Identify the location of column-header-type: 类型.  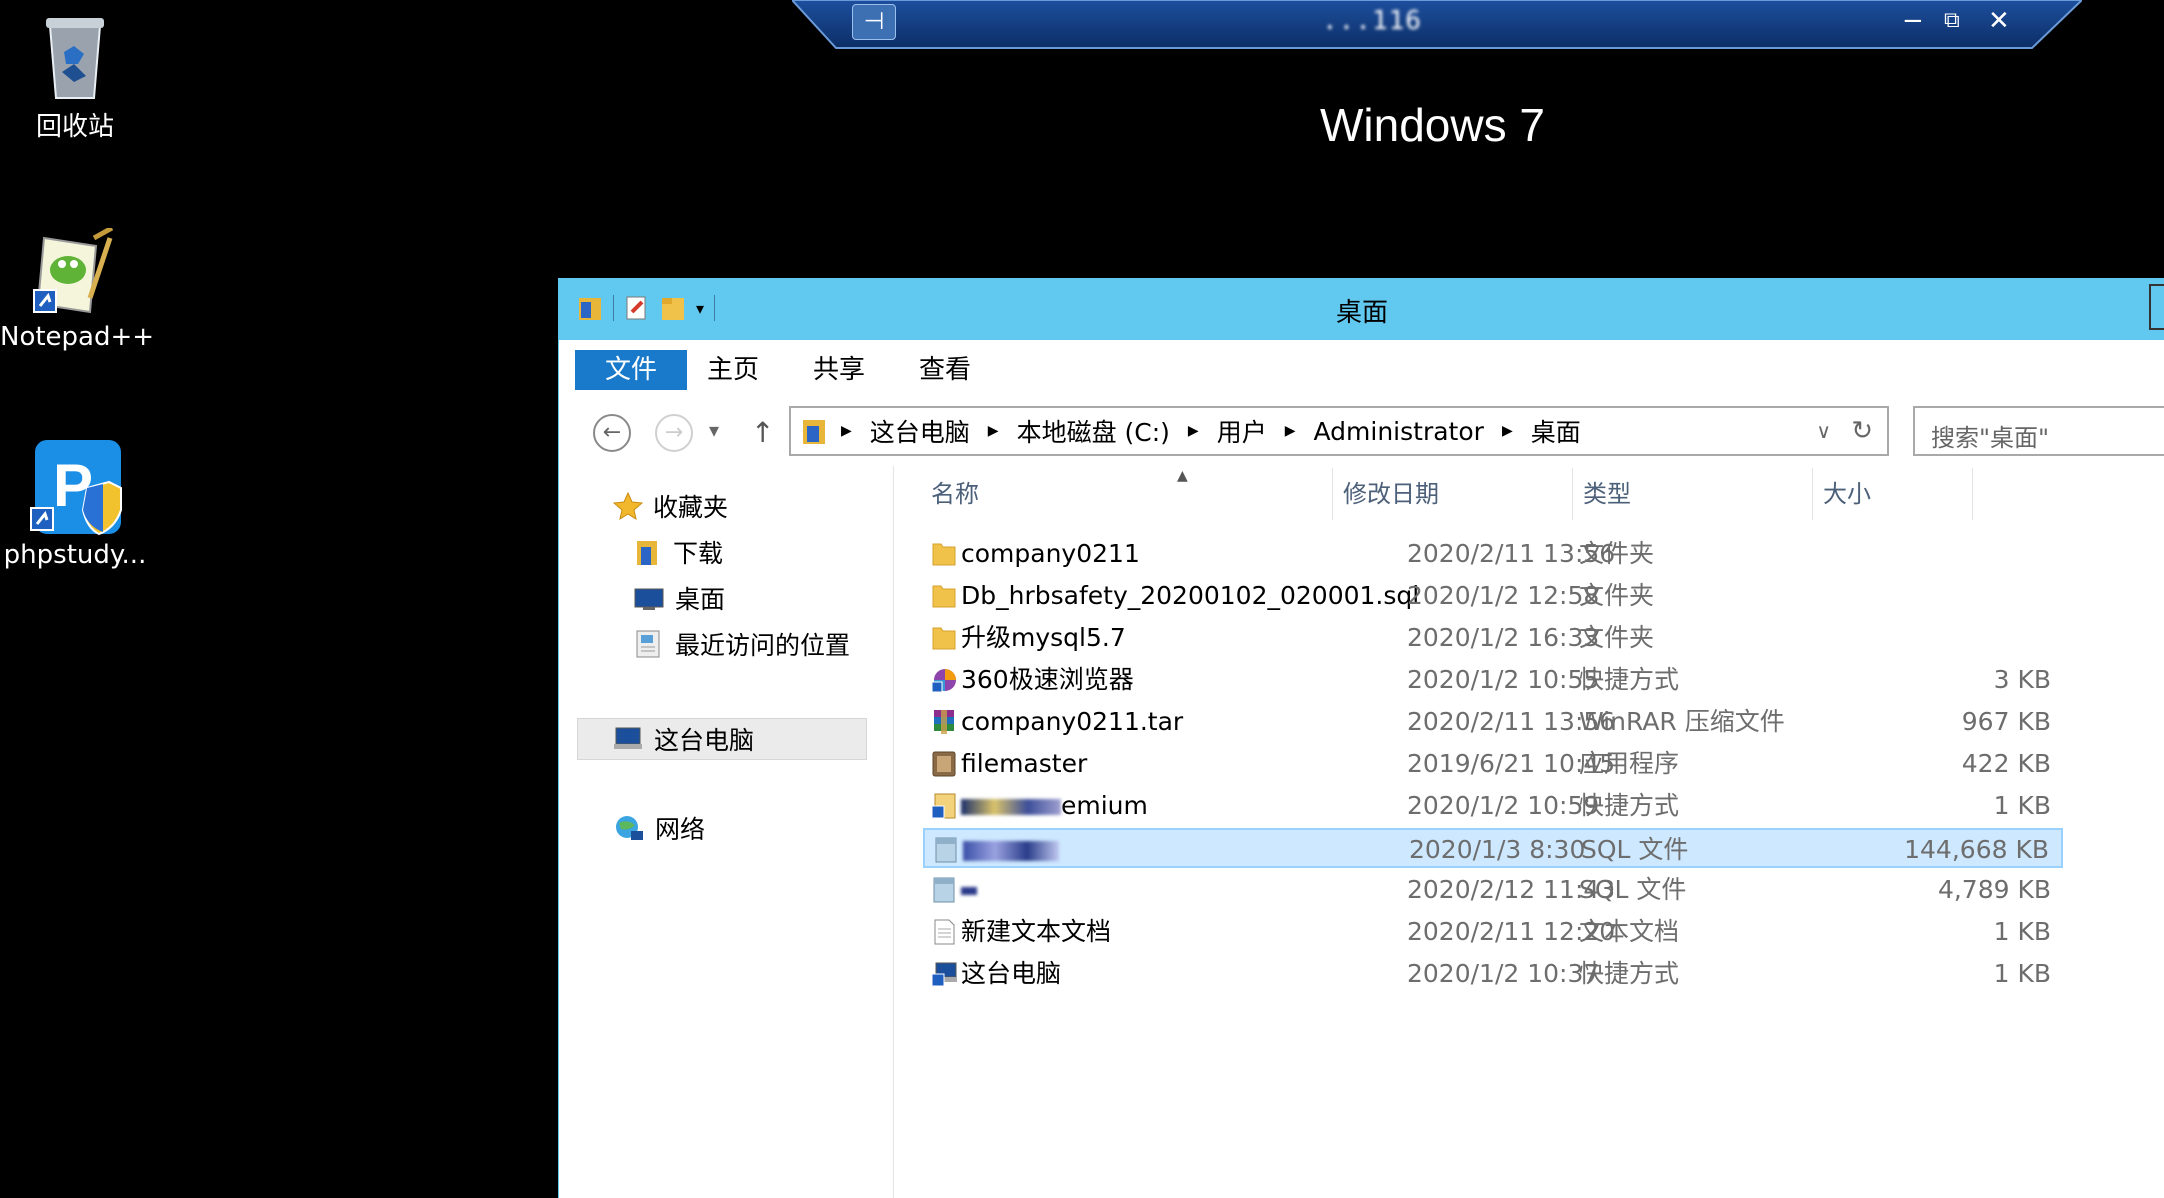
(1693, 494).